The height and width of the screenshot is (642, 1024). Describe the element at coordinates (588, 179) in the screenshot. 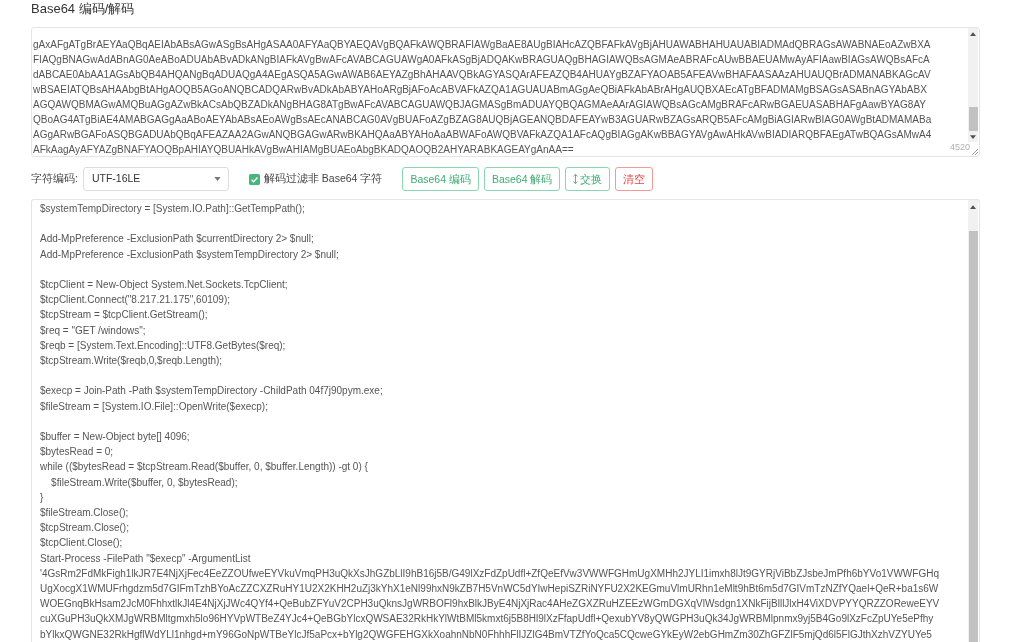

I see `action-button: 交换` at that location.